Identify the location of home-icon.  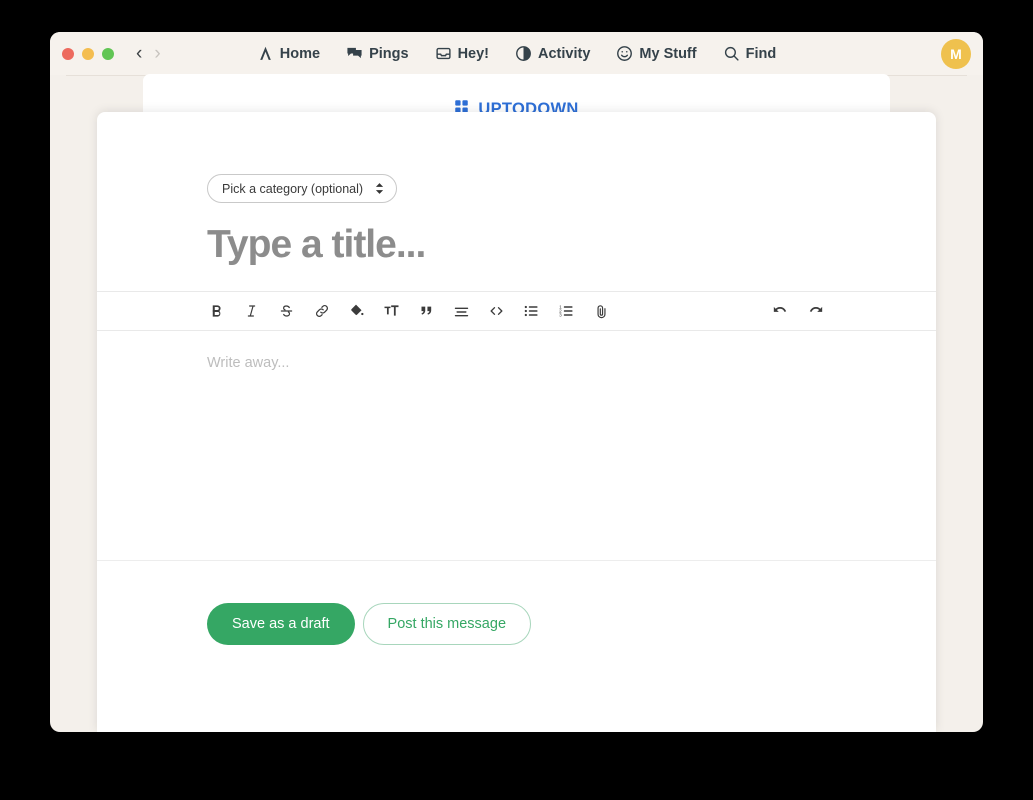
(265, 53).